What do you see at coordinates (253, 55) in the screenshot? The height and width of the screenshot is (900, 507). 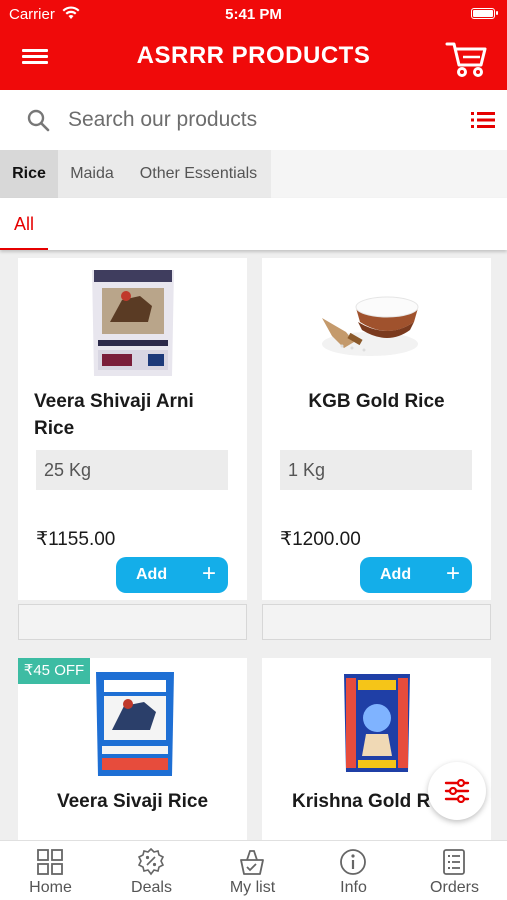 I see `page-title: ASRRR PRODUCTS` at bounding box center [253, 55].